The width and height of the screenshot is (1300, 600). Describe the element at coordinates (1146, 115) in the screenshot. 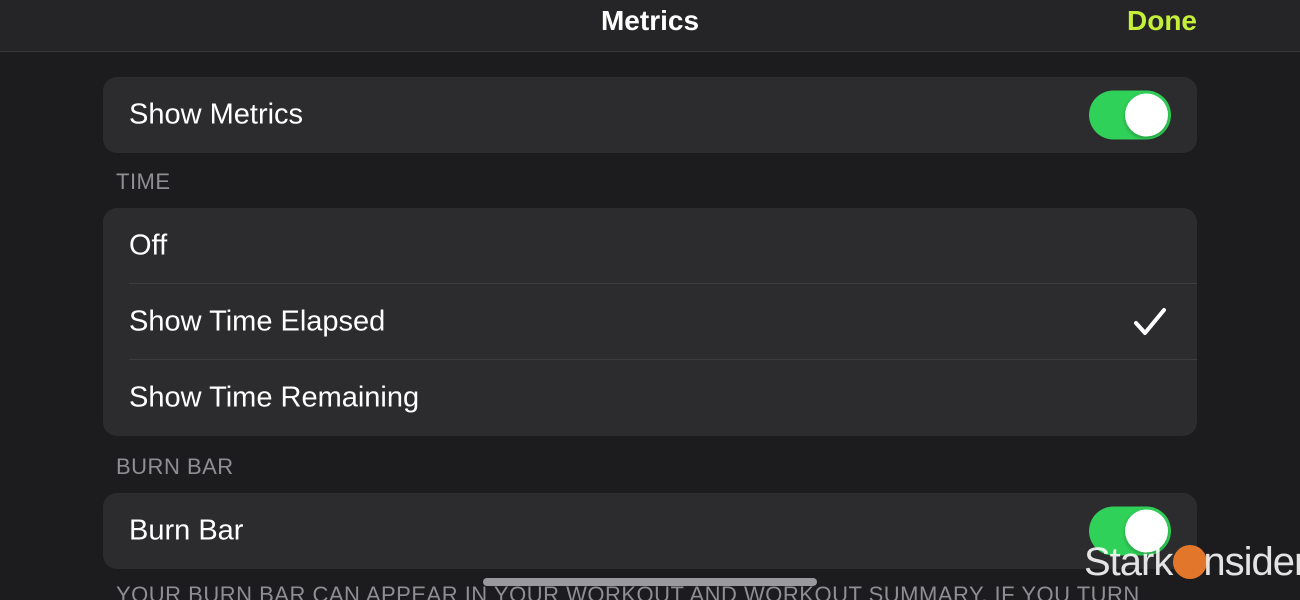

I see `toggle-knob` at that location.